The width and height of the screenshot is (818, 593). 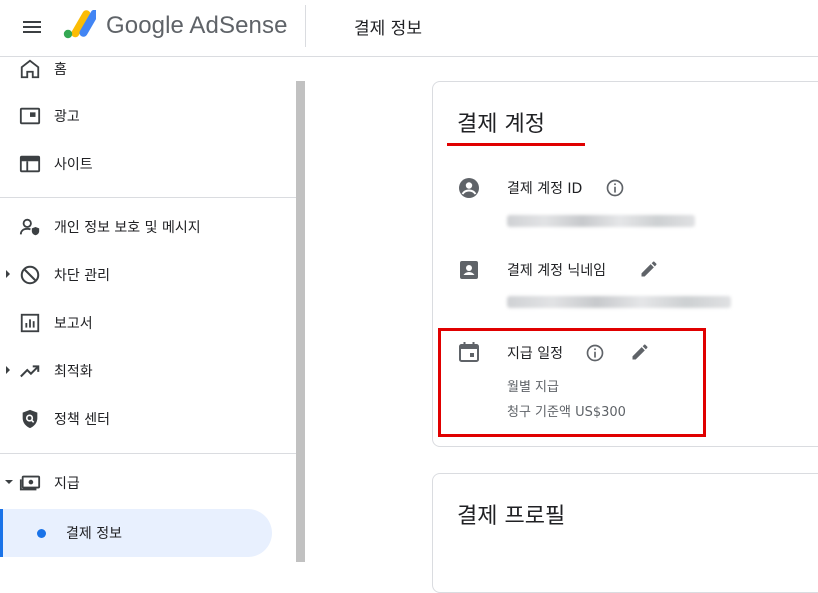 I want to click on privacy-messaging-icon, so click(x=29, y=227).